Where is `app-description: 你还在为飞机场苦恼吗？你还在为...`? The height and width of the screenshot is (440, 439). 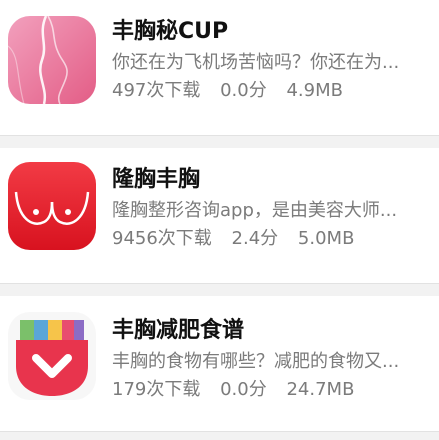
app-description: 你还在为飞机场苦恼吗？你还在为... is located at coordinates (256, 62).